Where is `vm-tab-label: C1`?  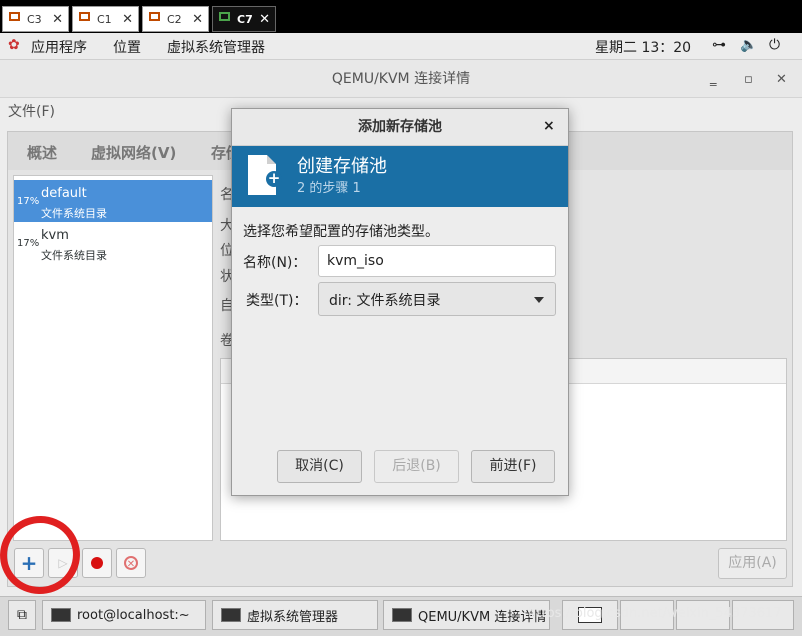
vm-tab-label: C1 is located at coordinates (104, 19).